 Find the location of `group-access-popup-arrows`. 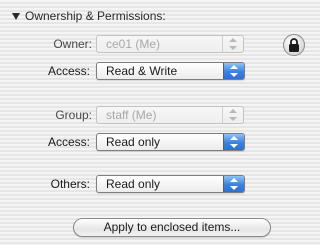

group-access-popup-arrows is located at coordinates (233, 142).